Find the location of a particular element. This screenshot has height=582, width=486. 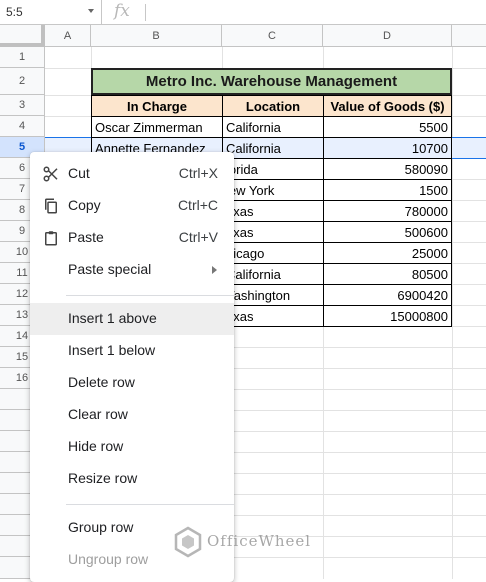

menu-item-paste-special: Paste special is located at coordinates (132, 270).